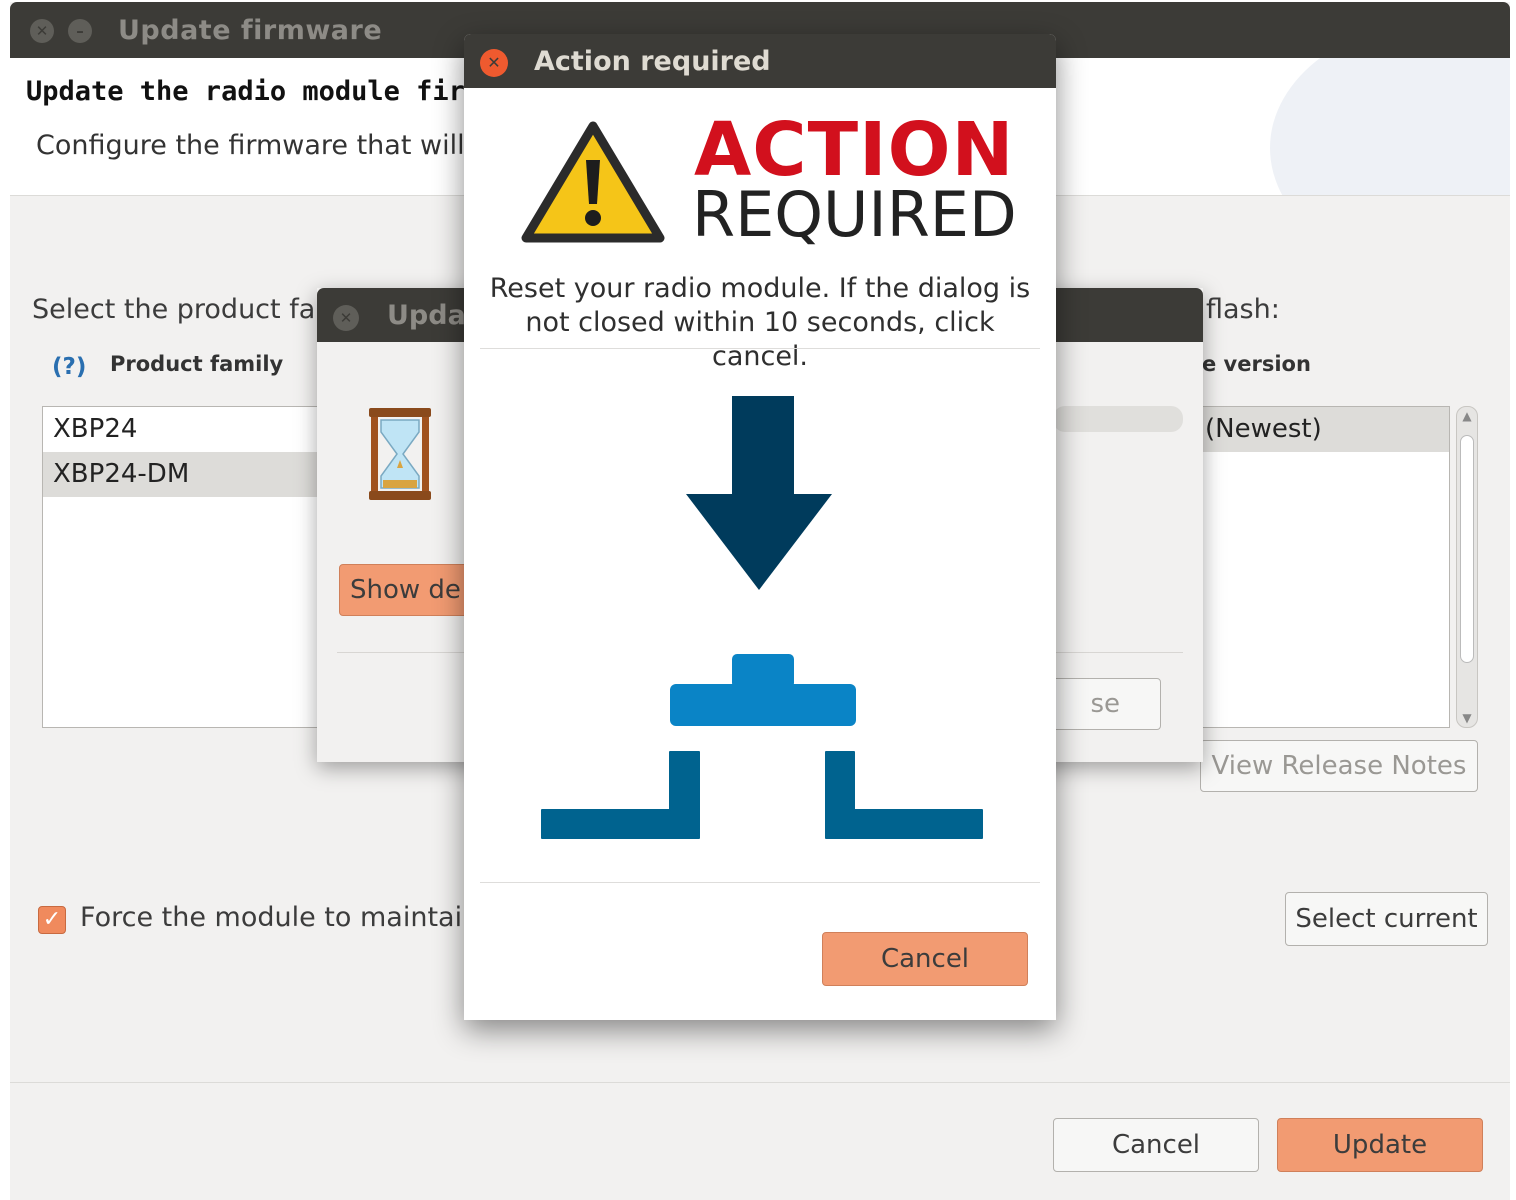 The width and height of the screenshot is (1516, 1200). Describe the element at coordinates (652, 61) in the screenshot. I see `action-dialog-title: Action required` at that location.